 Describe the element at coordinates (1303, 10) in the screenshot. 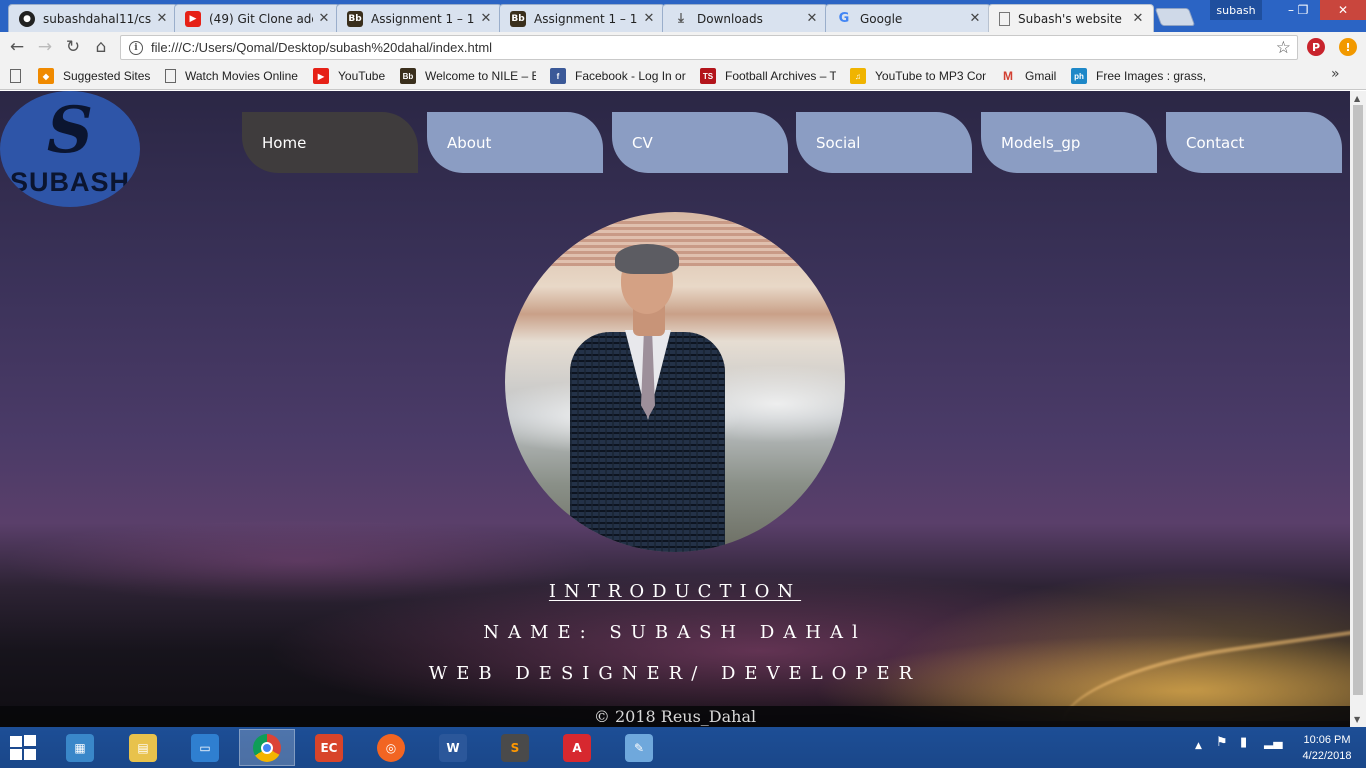

I see `maximize-button: ❐` at that location.